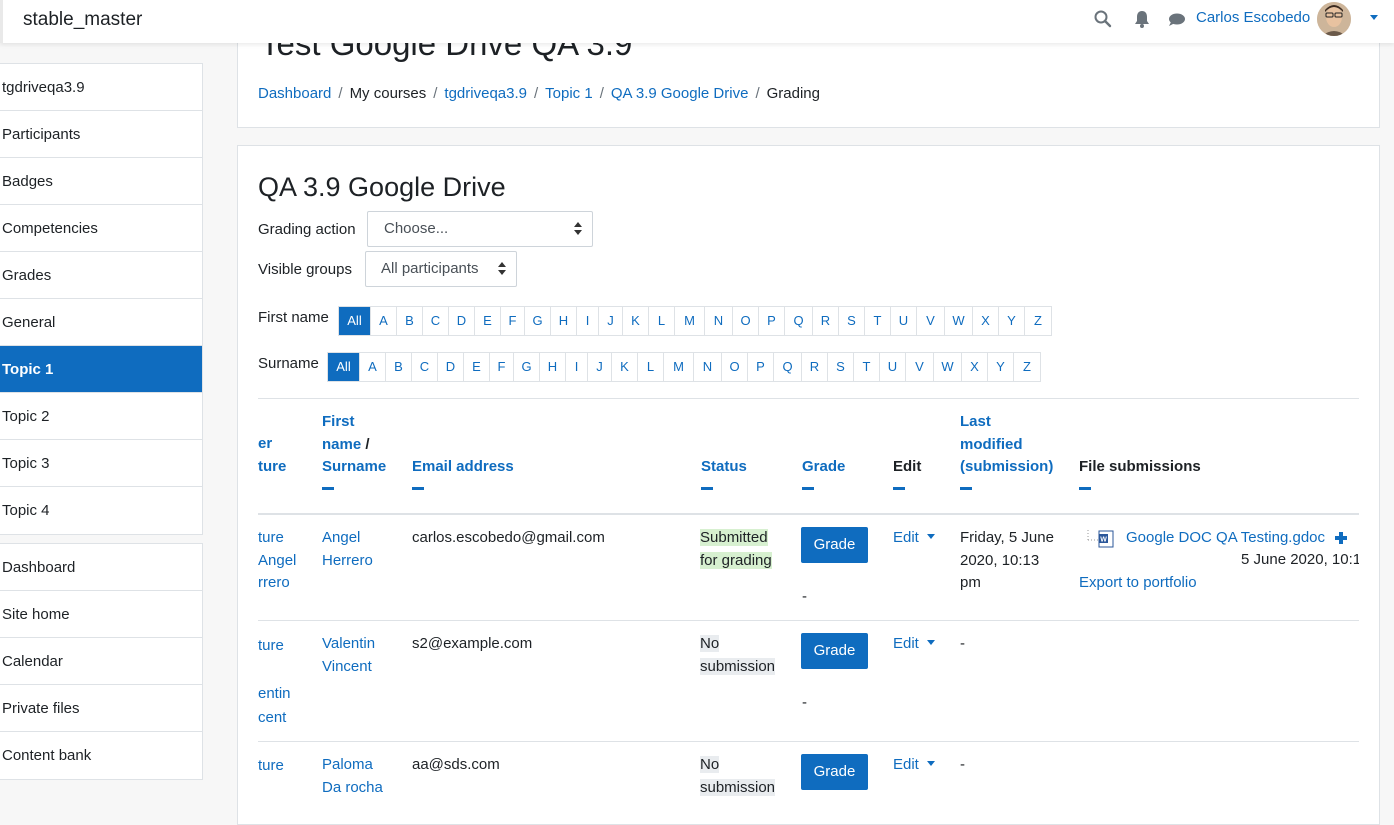 This screenshot has height=825, width=1394. I want to click on surname-initial-t: T, so click(867, 367).